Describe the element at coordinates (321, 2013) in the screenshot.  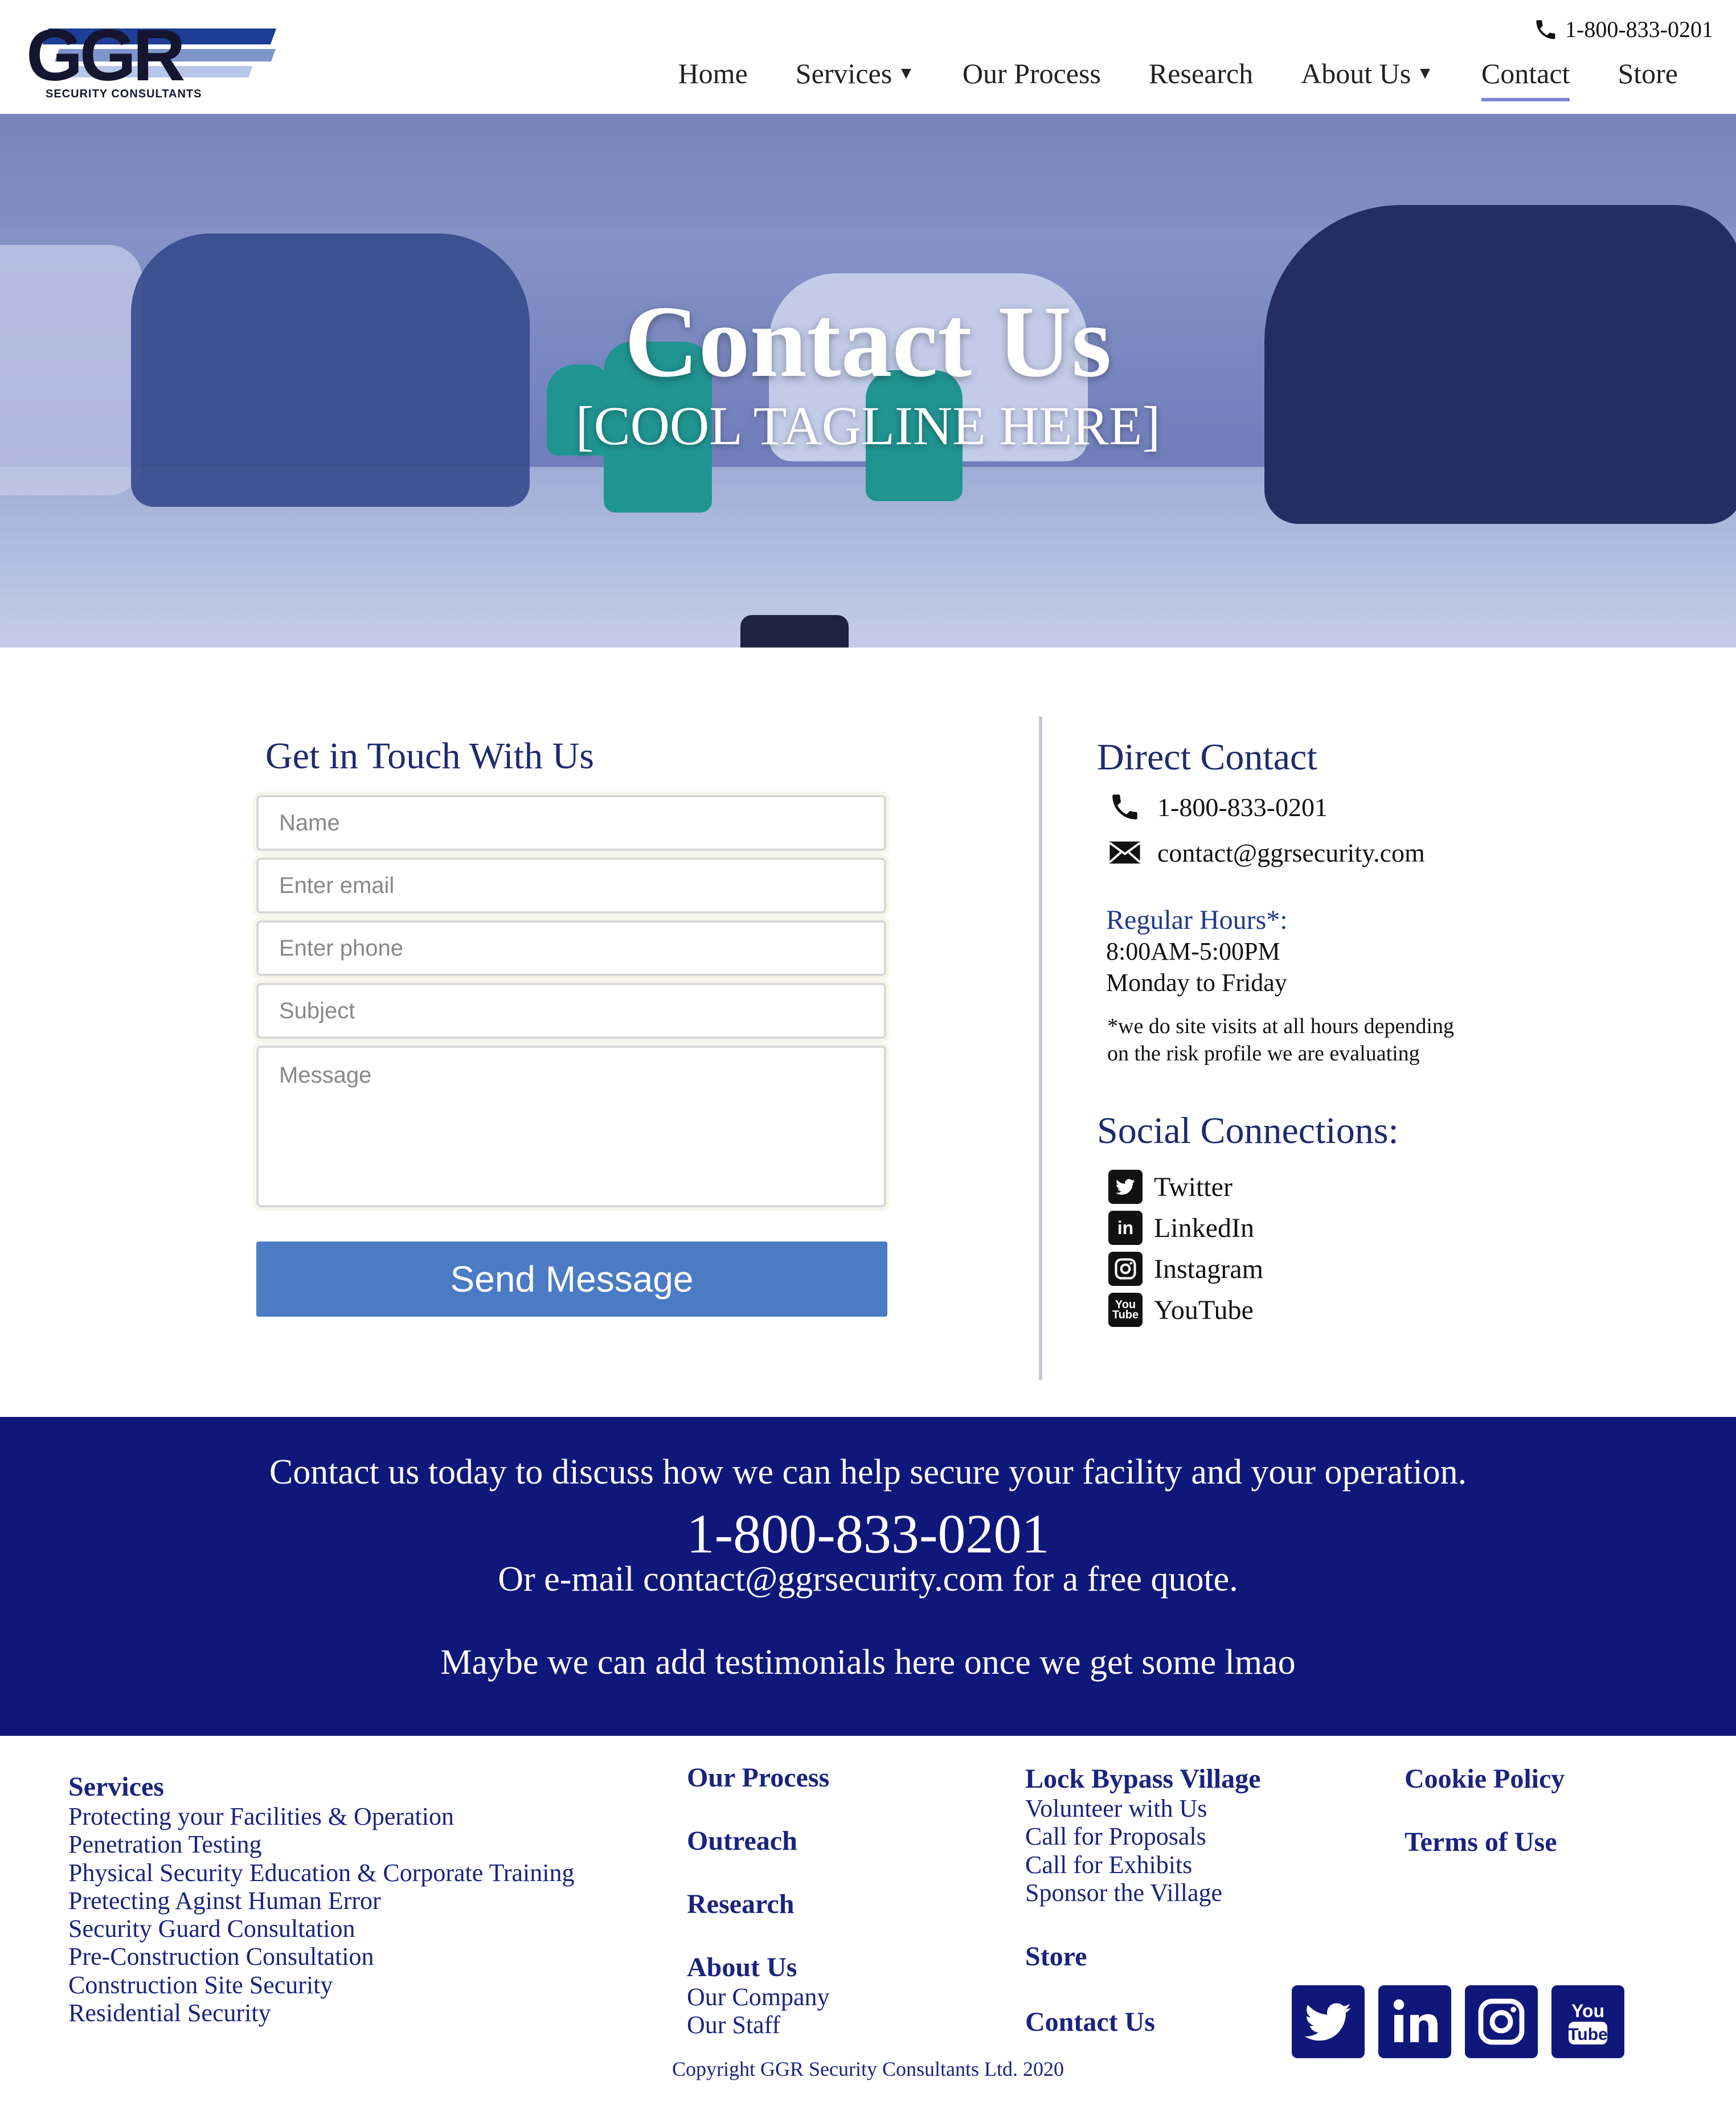
I see `footer-link: Residential Security` at that location.